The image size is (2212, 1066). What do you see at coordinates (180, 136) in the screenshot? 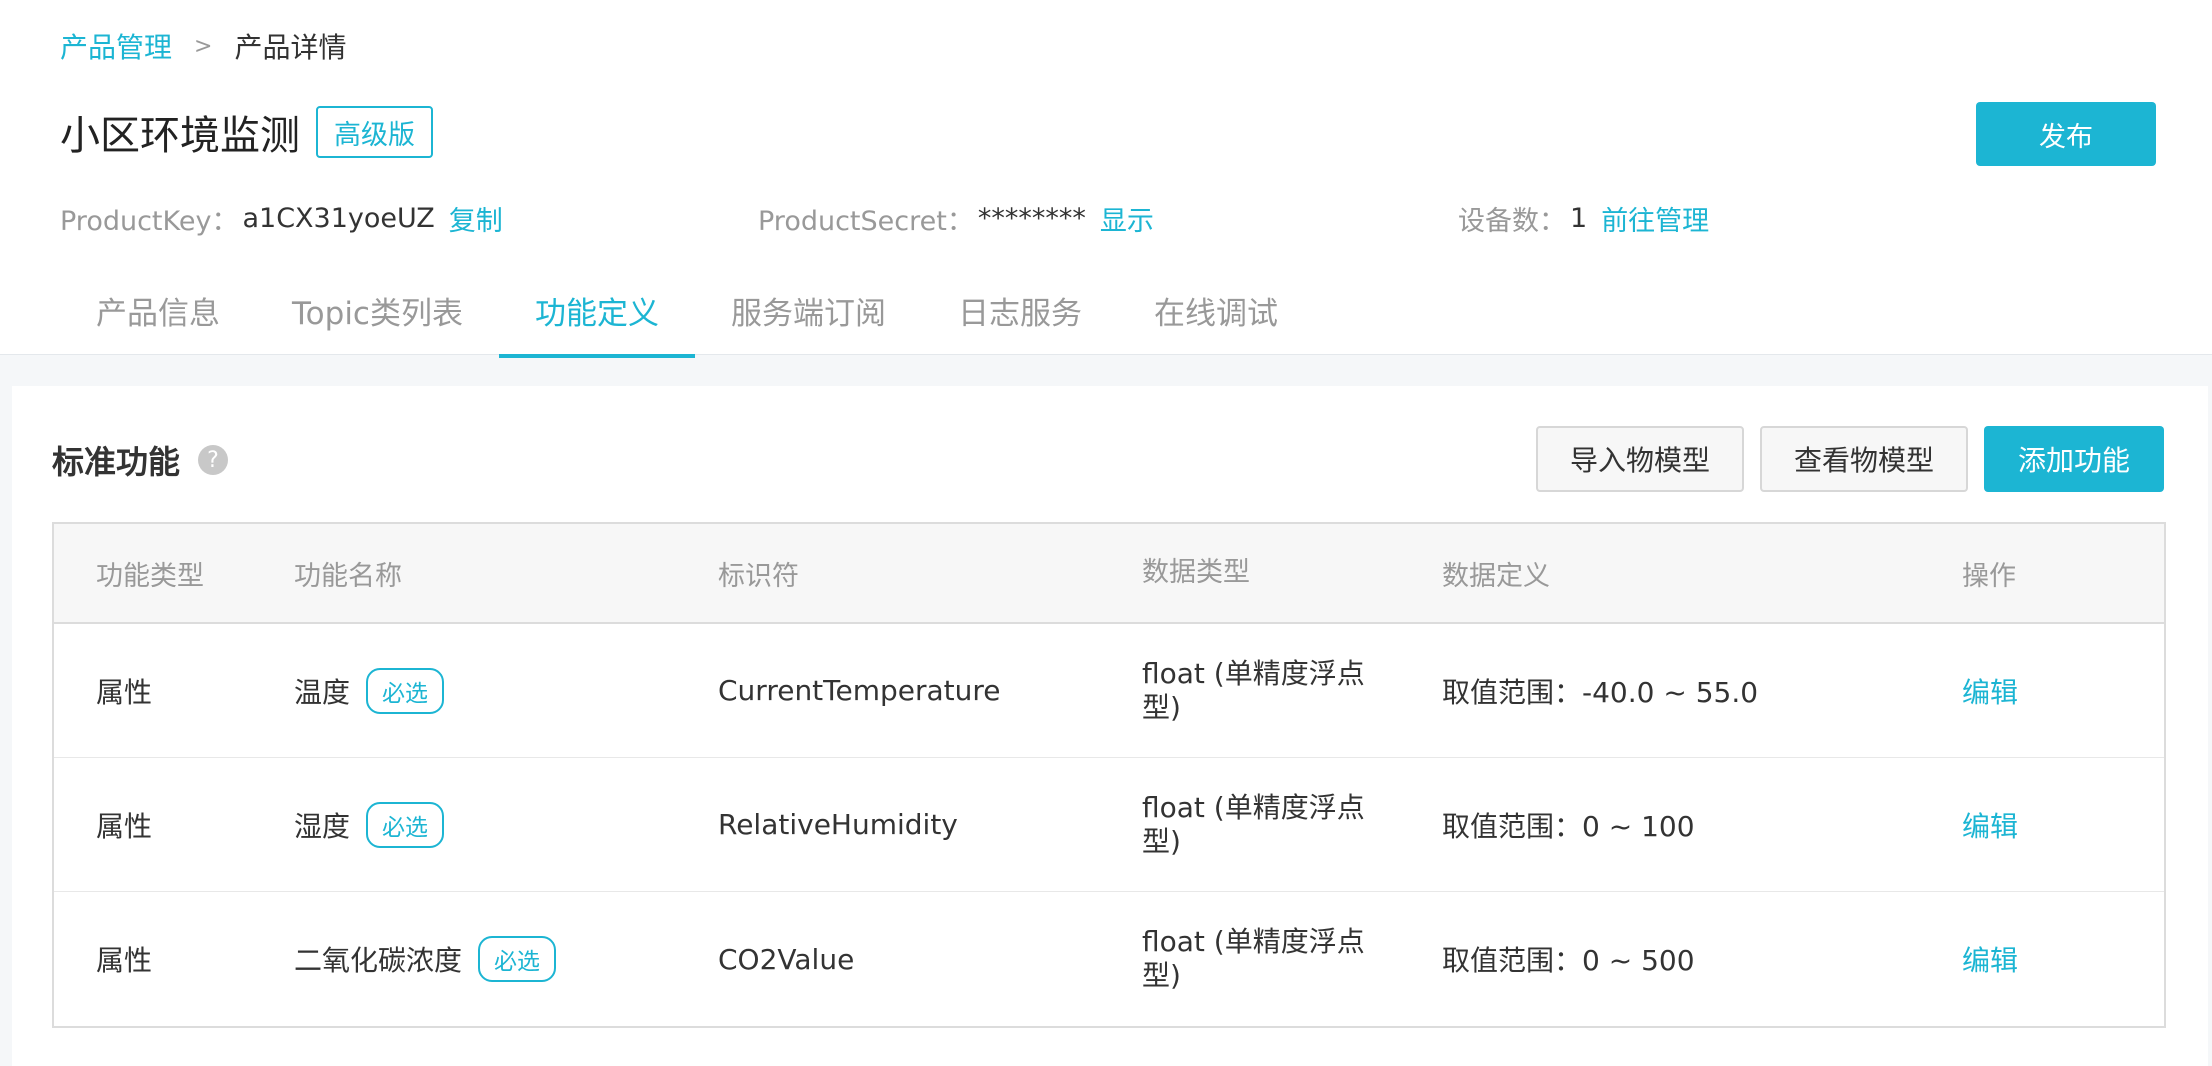
I see `page-title: 小区环境监测` at bounding box center [180, 136].